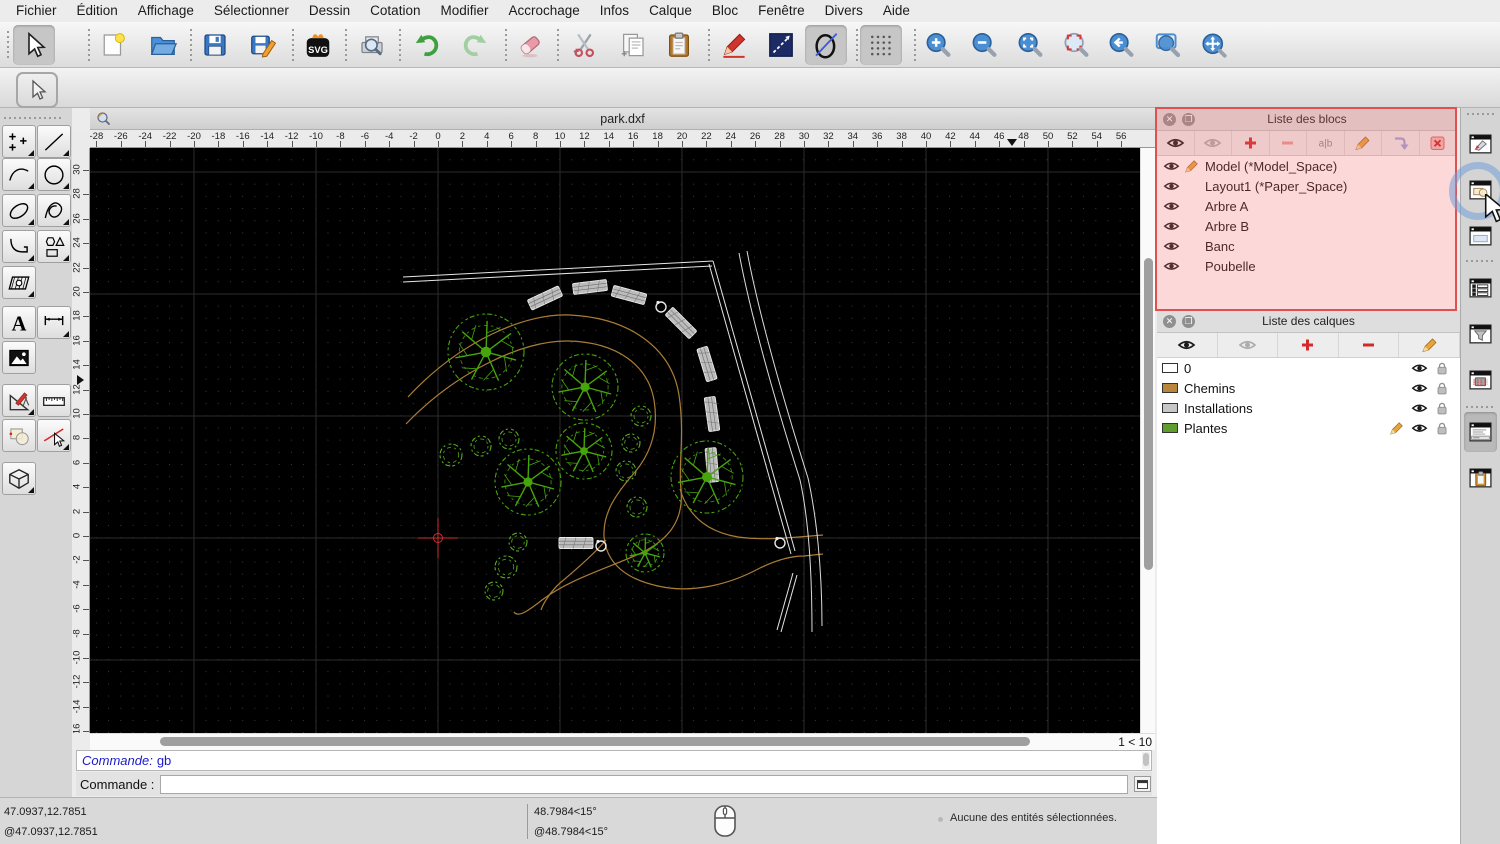  I want to click on palette-drag-handle, so click(33, 118).